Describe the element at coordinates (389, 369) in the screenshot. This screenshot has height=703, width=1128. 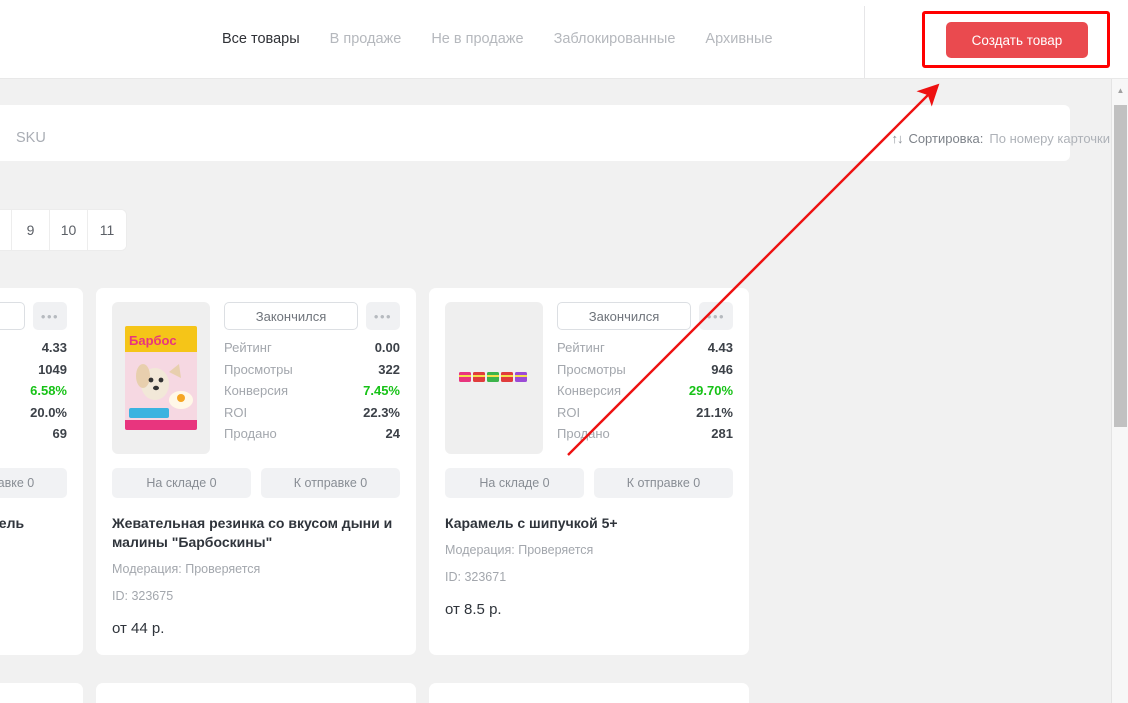
I see `stat-value-views: 322` at that location.